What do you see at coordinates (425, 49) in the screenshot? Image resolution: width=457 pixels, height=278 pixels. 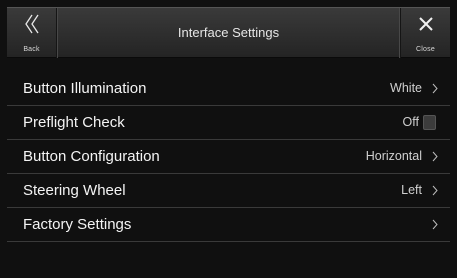 I see `close-label: Close` at bounding box center [425, 49].